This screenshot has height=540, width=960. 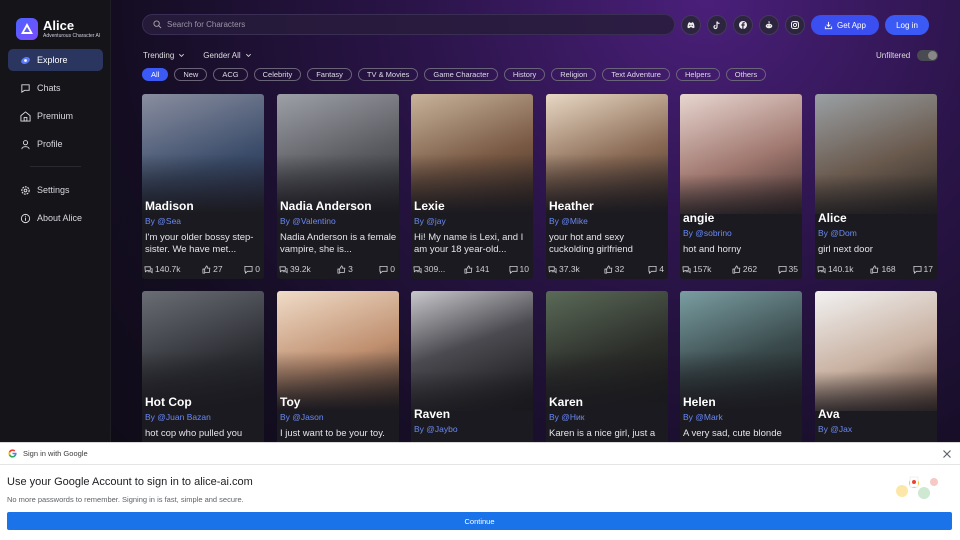 What do you see at coordinates (182, 55) in the screenshot?
I see `chevron-down-icon` at bounding box center [182, 55].